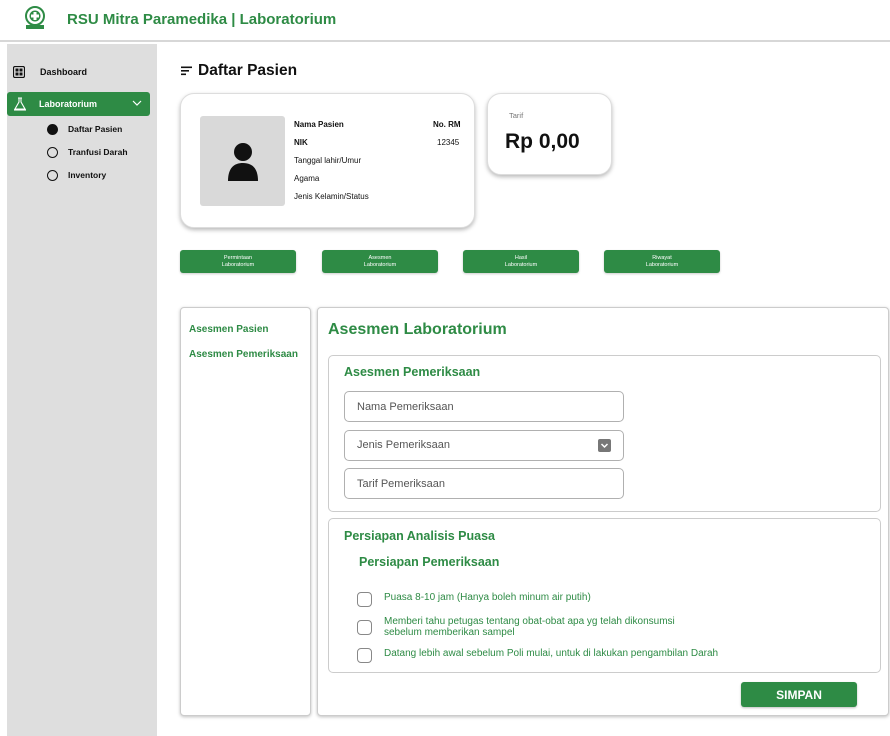 The height and width of the screenshot is (736, 890). I want to click on section-asesmen-pemeriksaan: Asesmen Pemeriksaan Jenis Pemeriksaan, so click(604, 433).